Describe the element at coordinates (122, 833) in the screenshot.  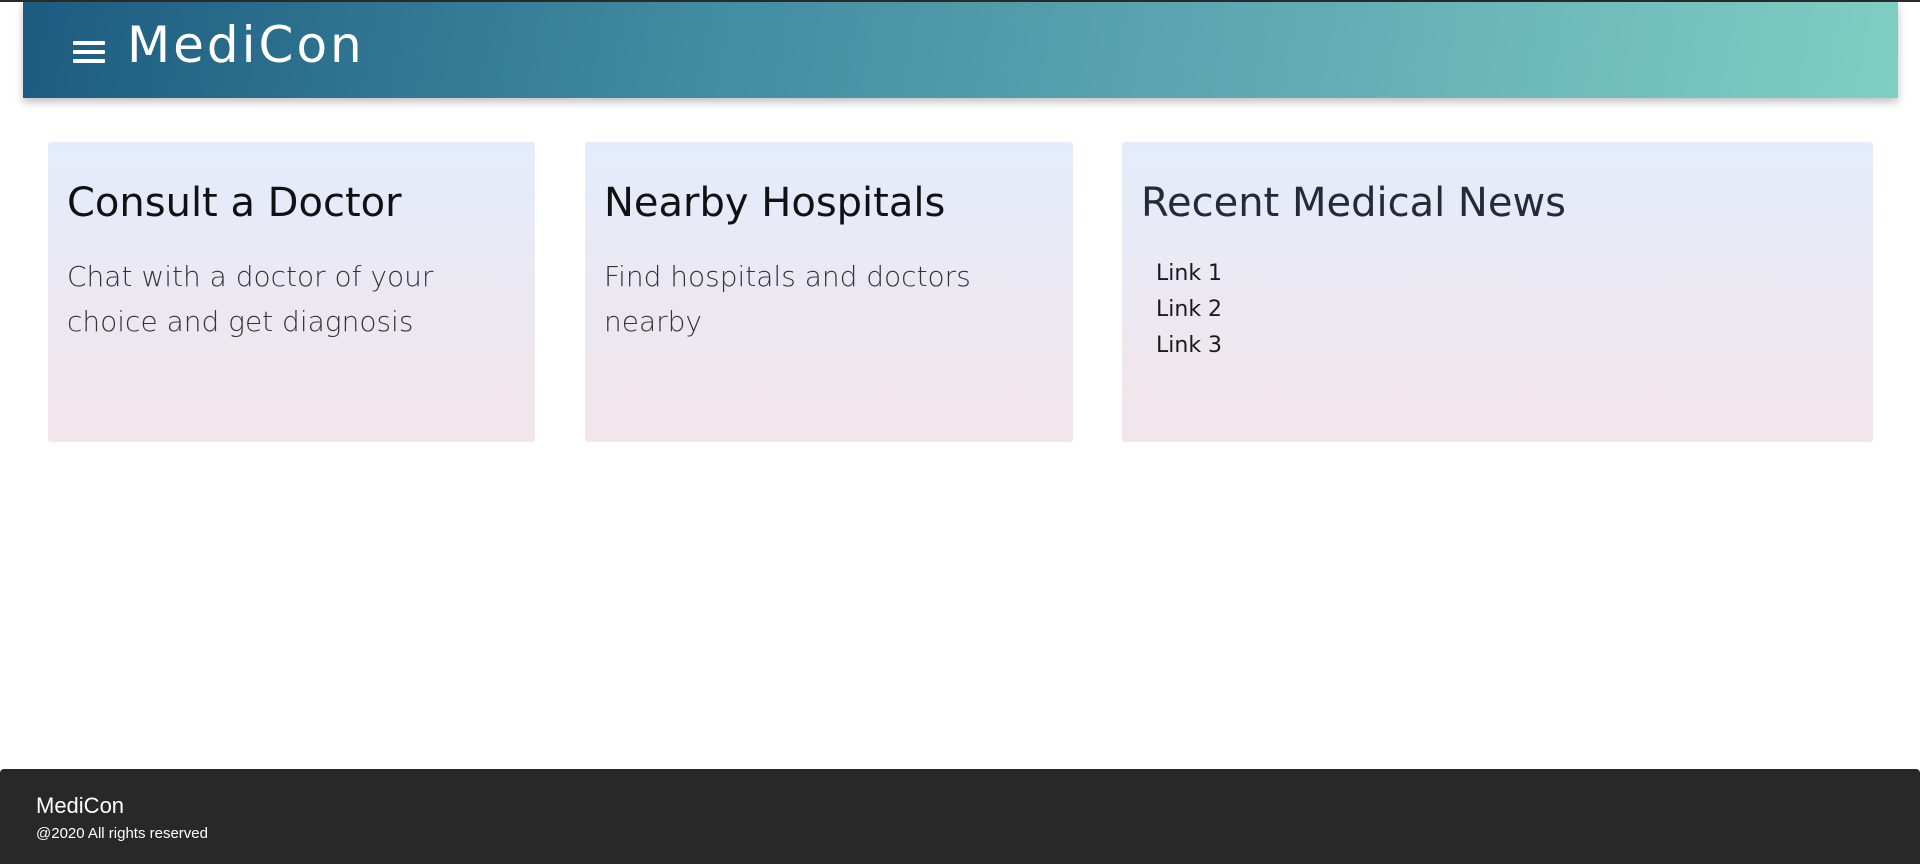
I see `footer-copyright: @2020 All rights reserved` at that location.